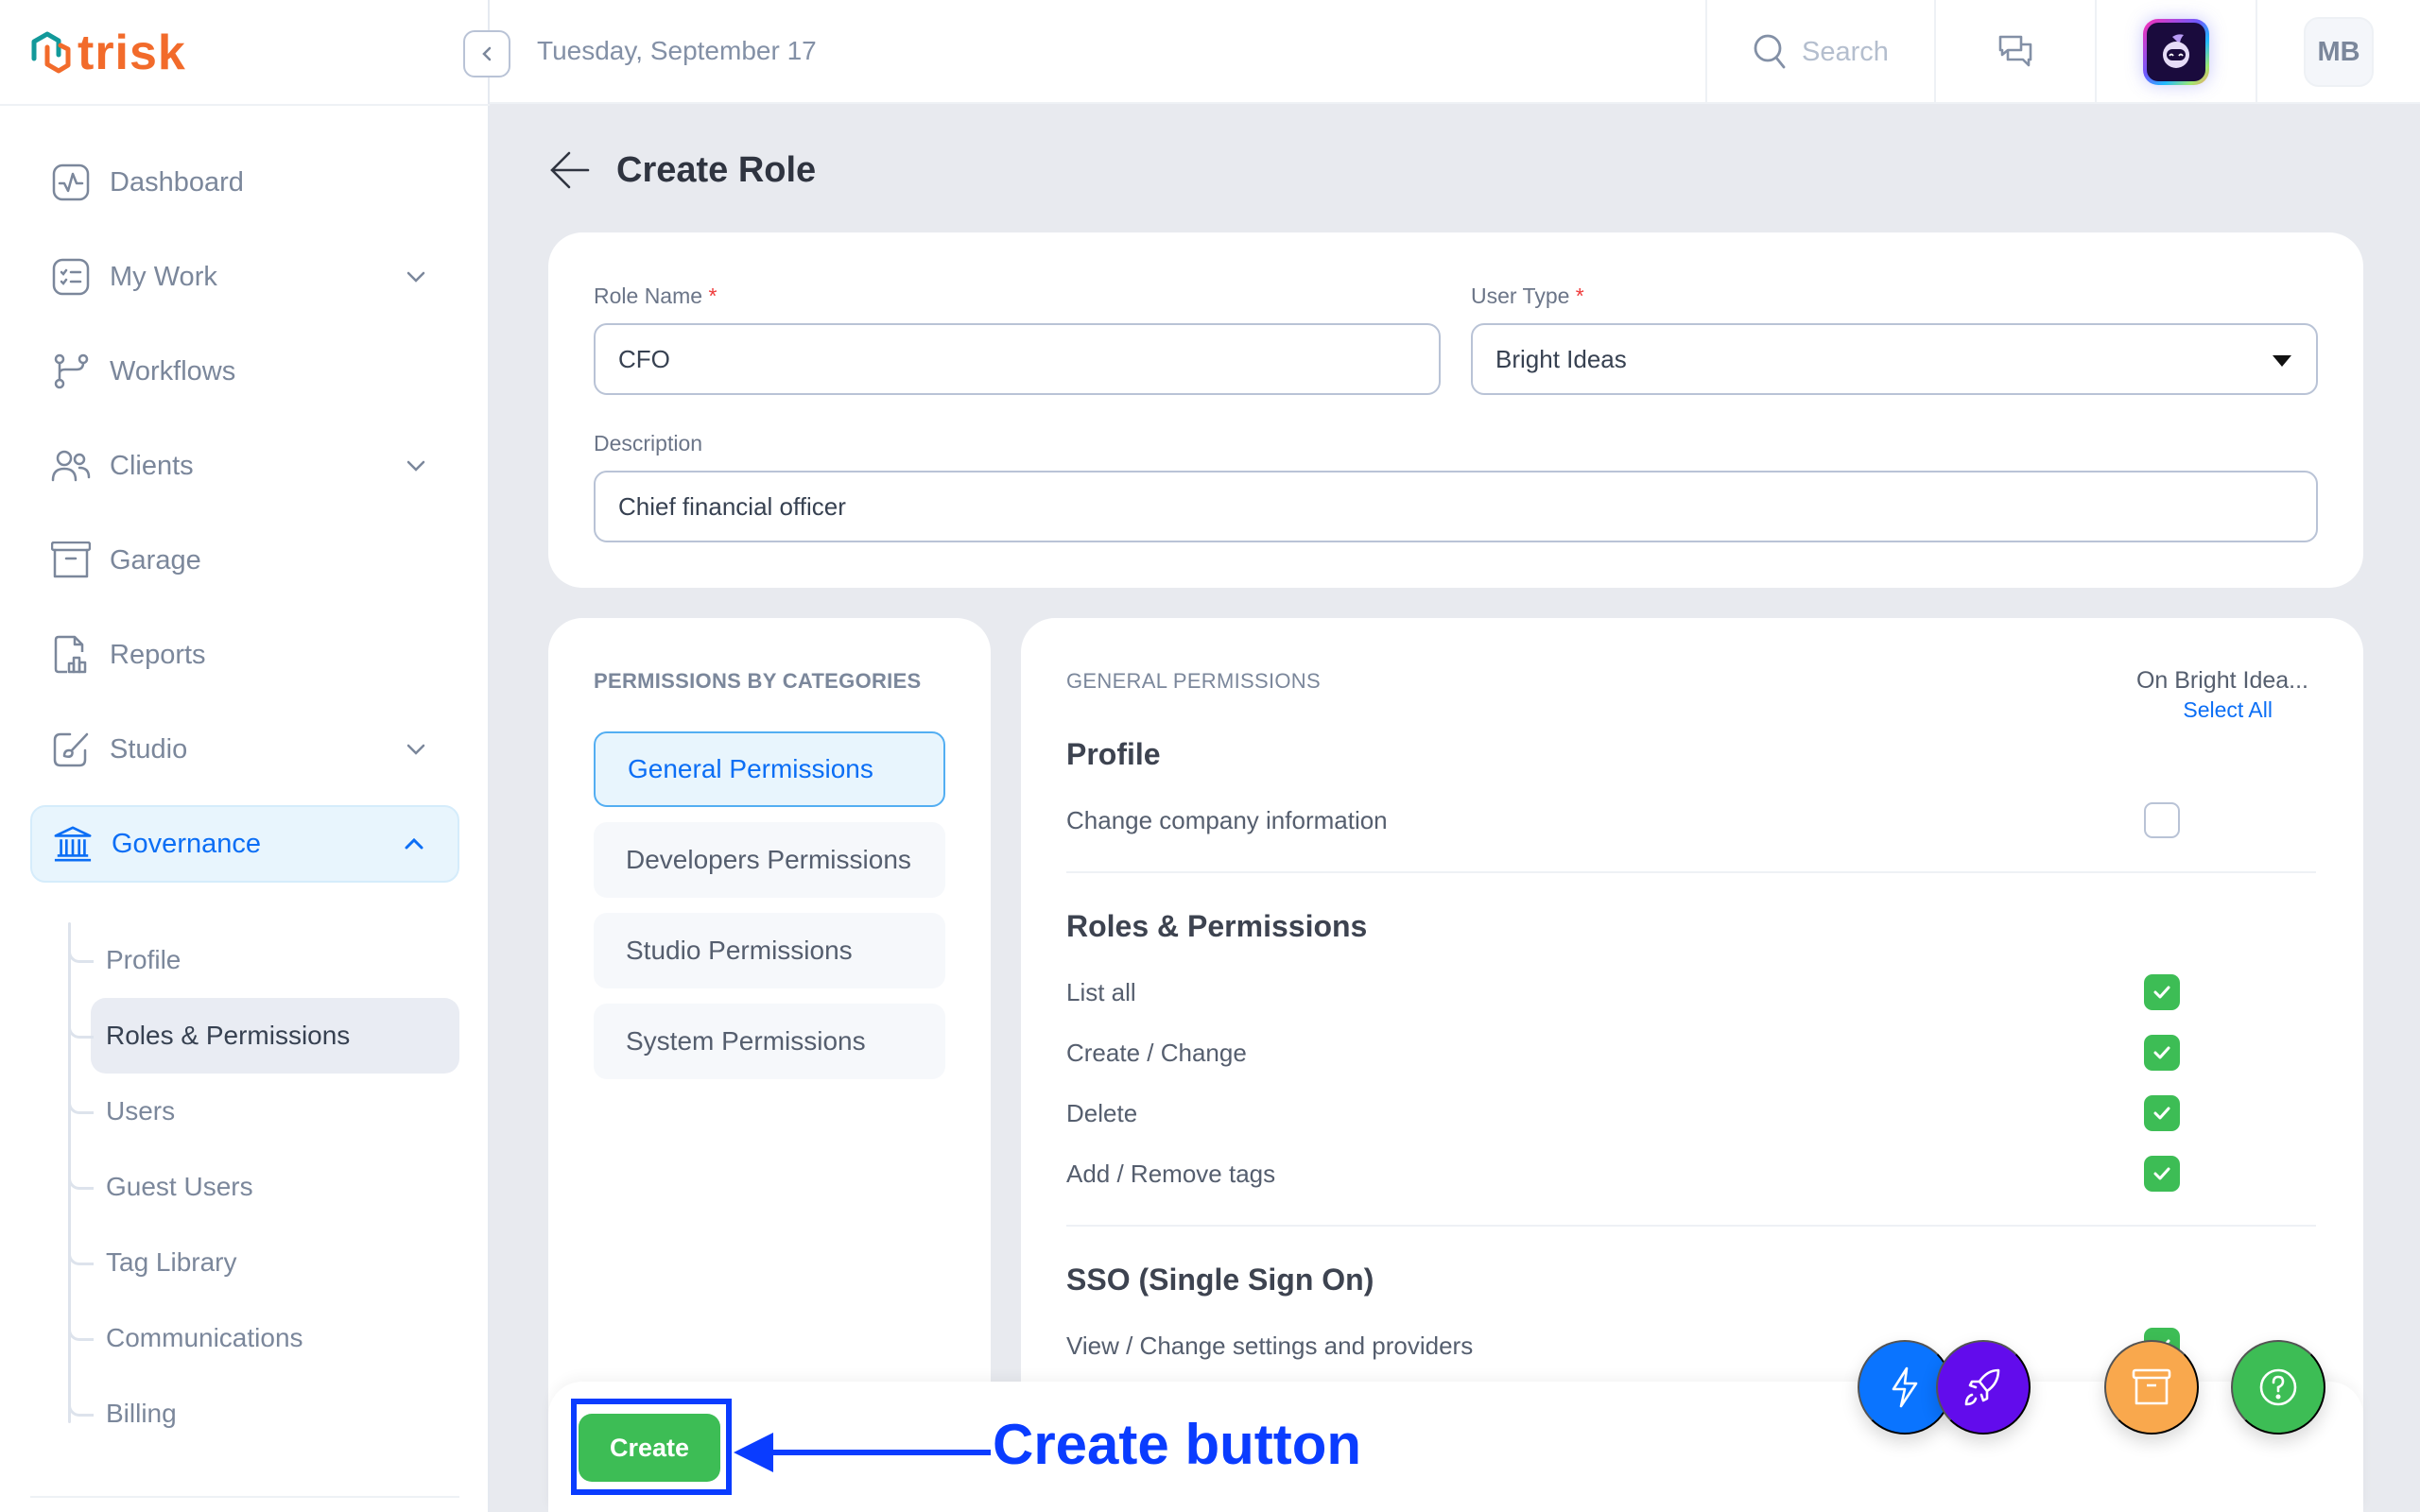 Image resolution: width=2420 pixels, height=1512 pixels. I want to click on ai-assistant-icon, so click(2176, 52).